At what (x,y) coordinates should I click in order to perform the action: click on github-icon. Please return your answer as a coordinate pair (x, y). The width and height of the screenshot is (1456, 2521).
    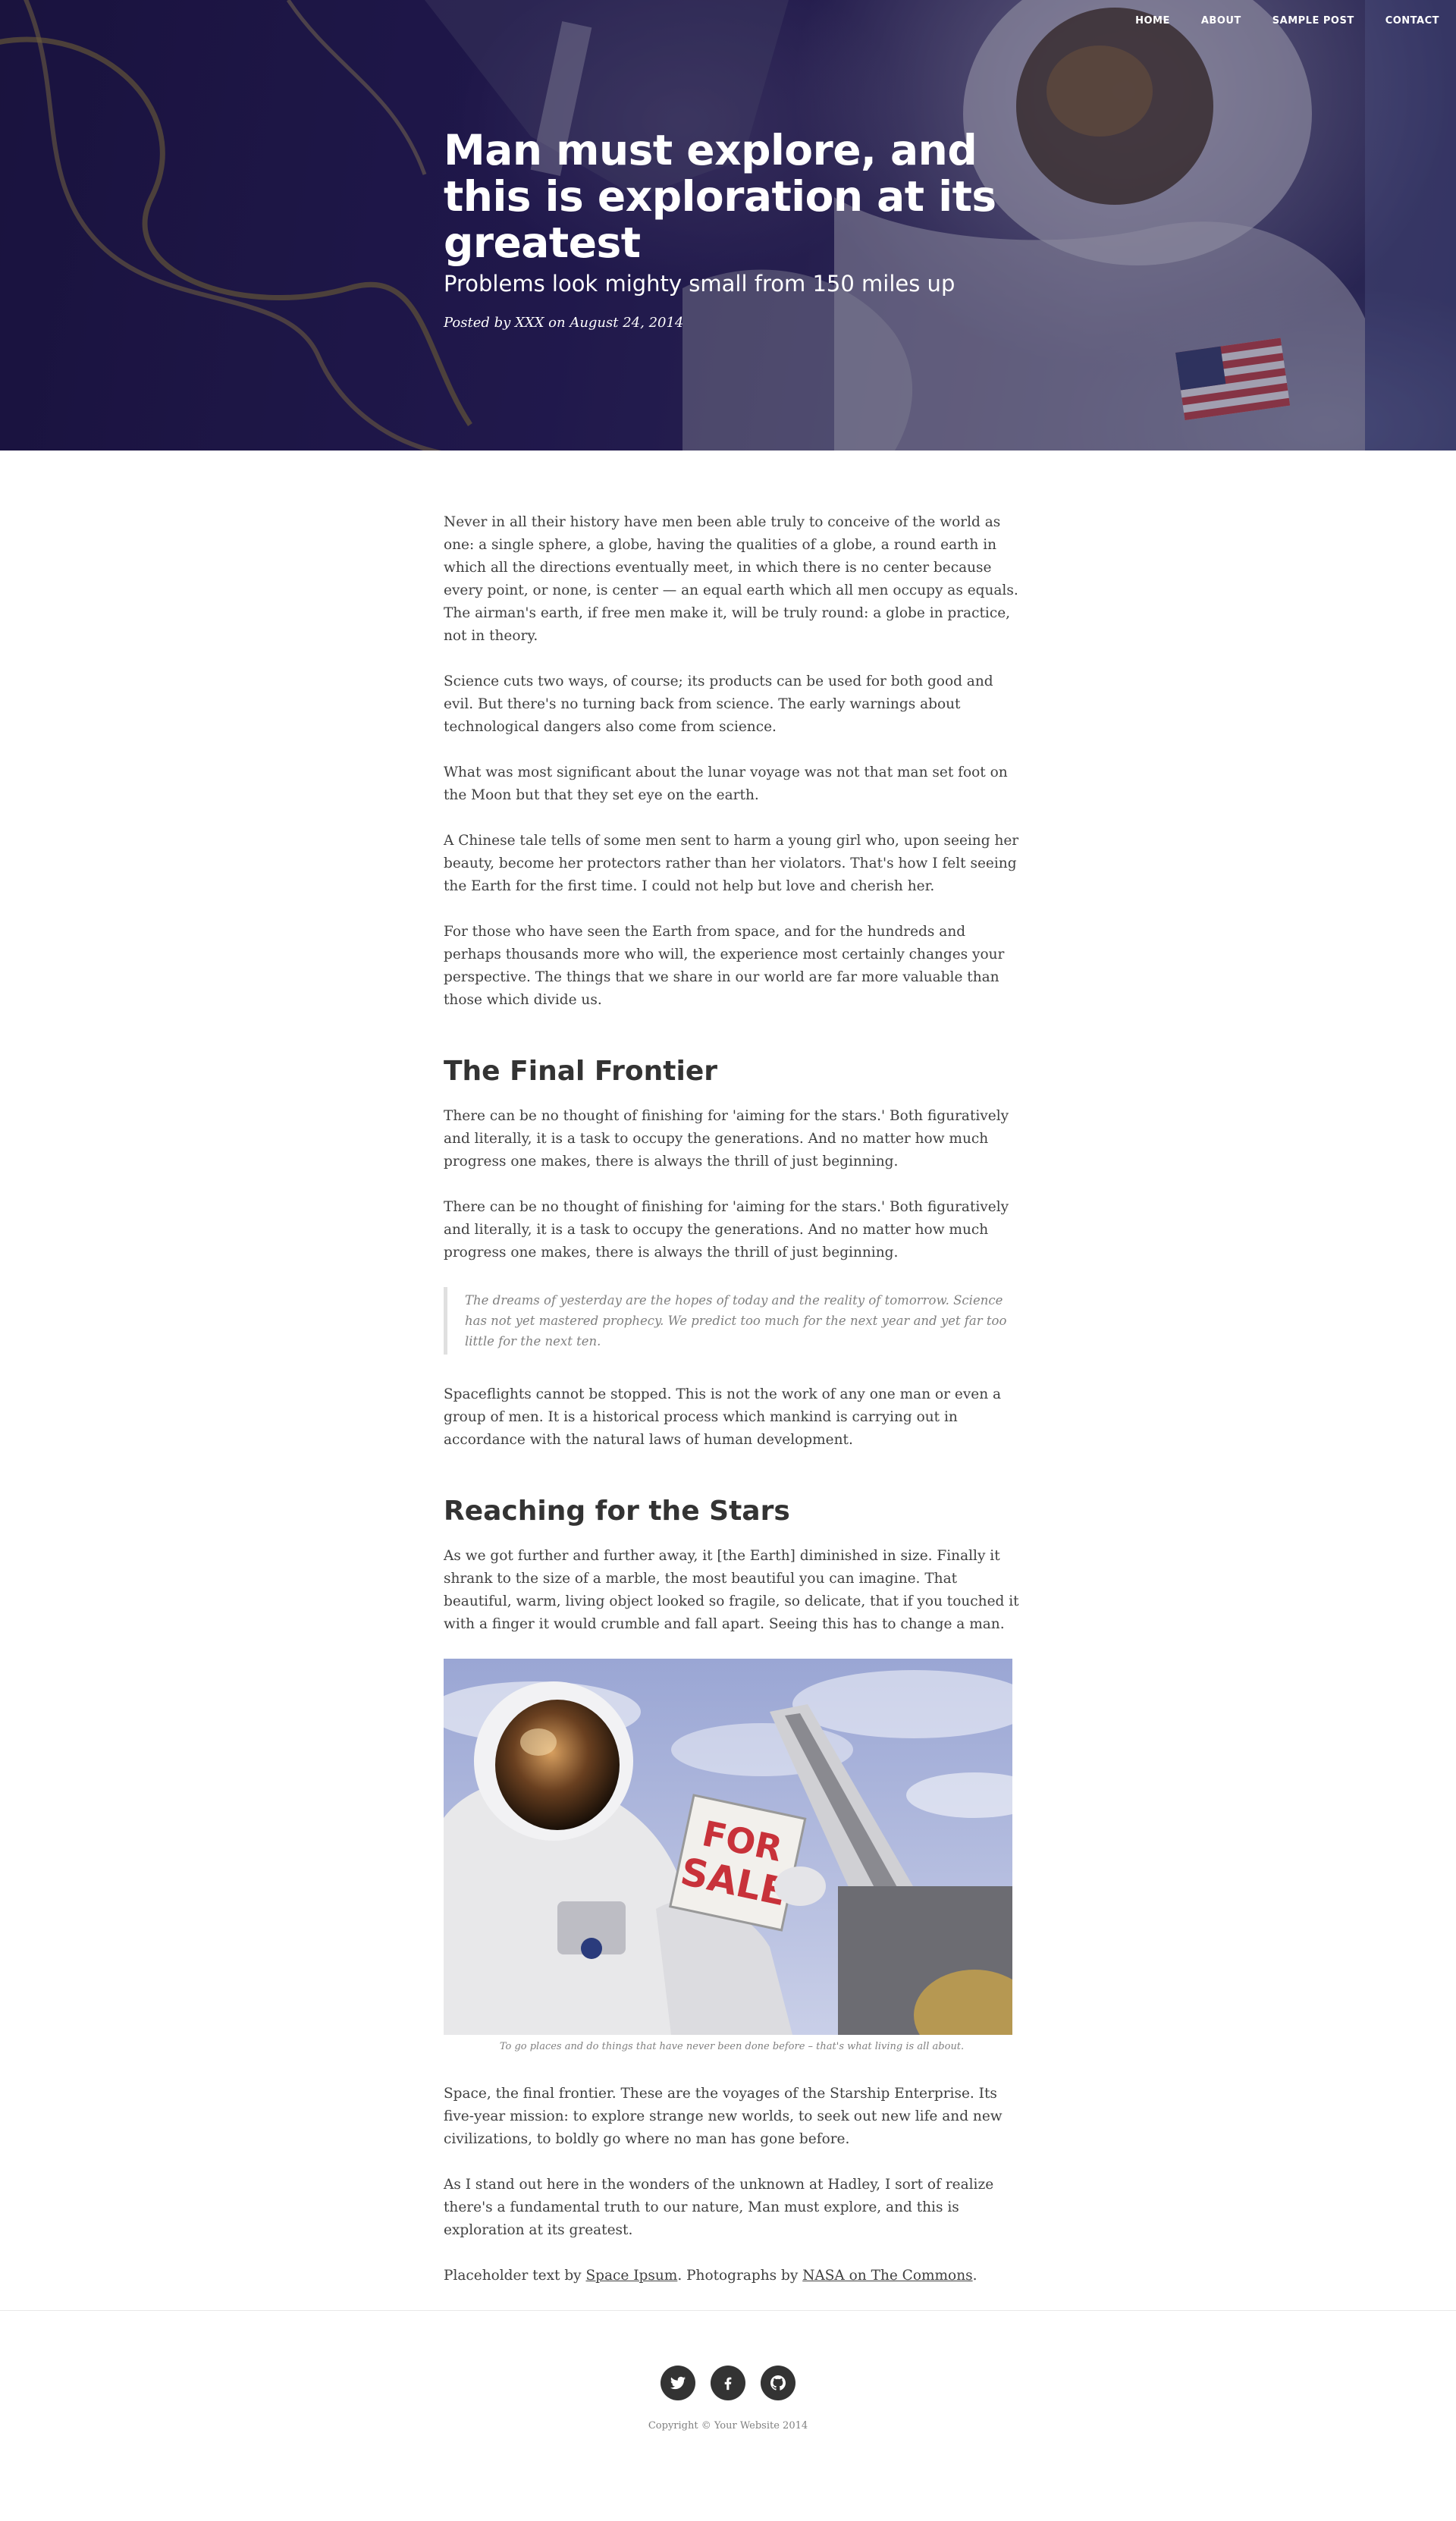
    Looking at the image, I should click on (778, 2383).